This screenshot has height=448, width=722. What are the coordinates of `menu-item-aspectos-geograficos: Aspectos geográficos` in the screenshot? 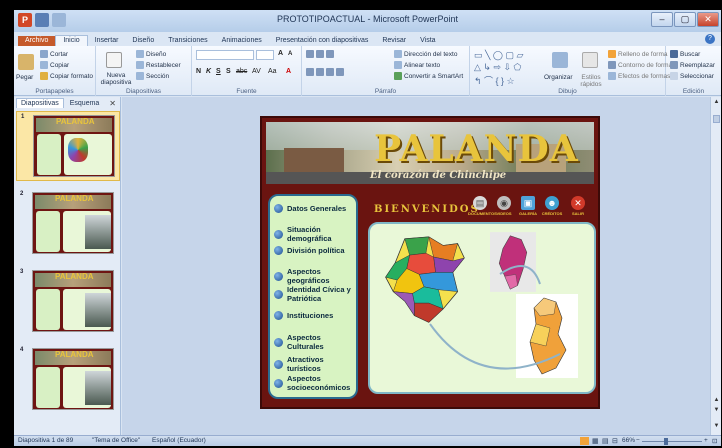 It's located at (316, 276).